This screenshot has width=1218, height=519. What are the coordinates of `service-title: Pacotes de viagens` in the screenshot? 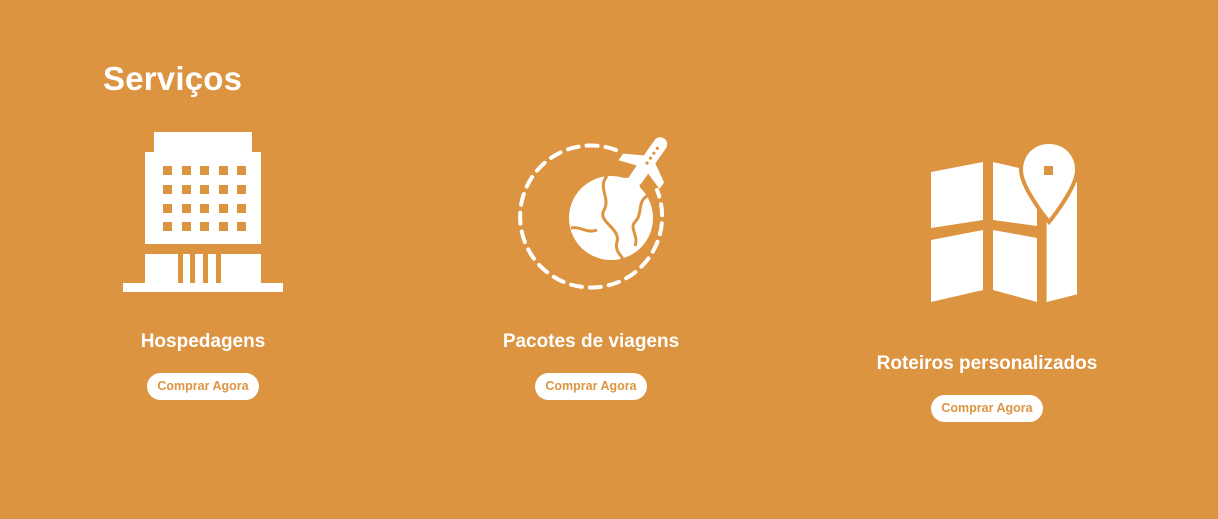 It's located at (591, 341).